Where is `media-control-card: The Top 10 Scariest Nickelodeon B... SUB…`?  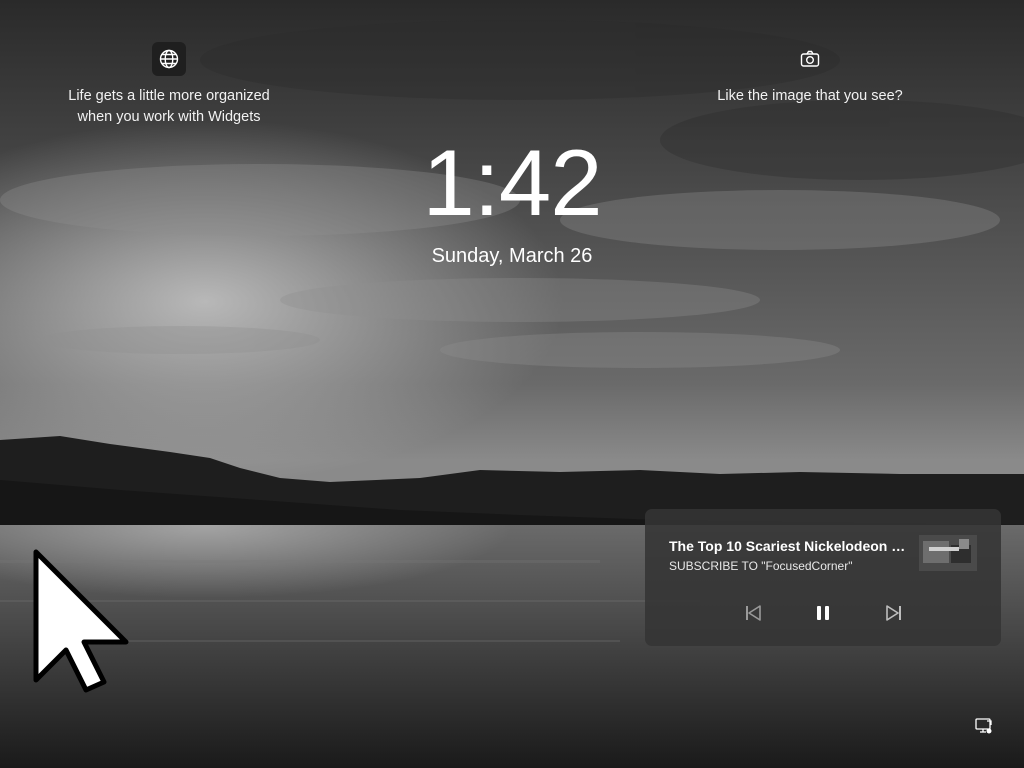
media-control-card: The Top 10 Scariest Nickelodeon B... SUB… is located at coordinates (823, 577).